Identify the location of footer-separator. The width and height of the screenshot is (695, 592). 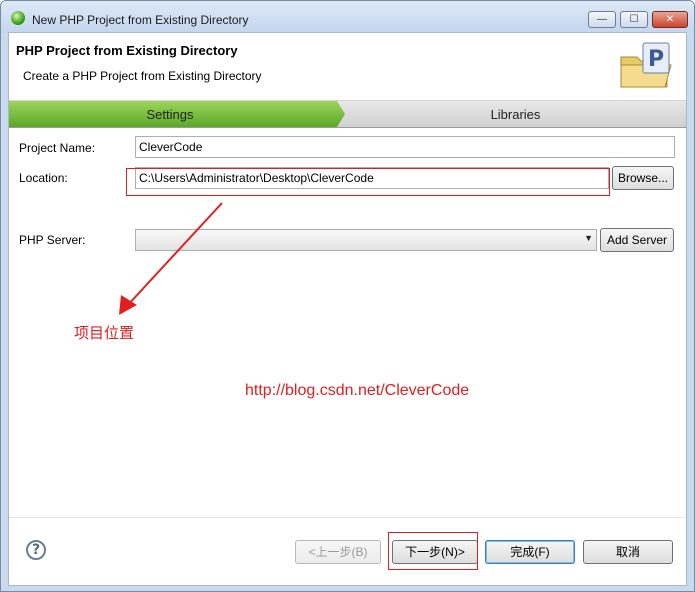
(347, 517).